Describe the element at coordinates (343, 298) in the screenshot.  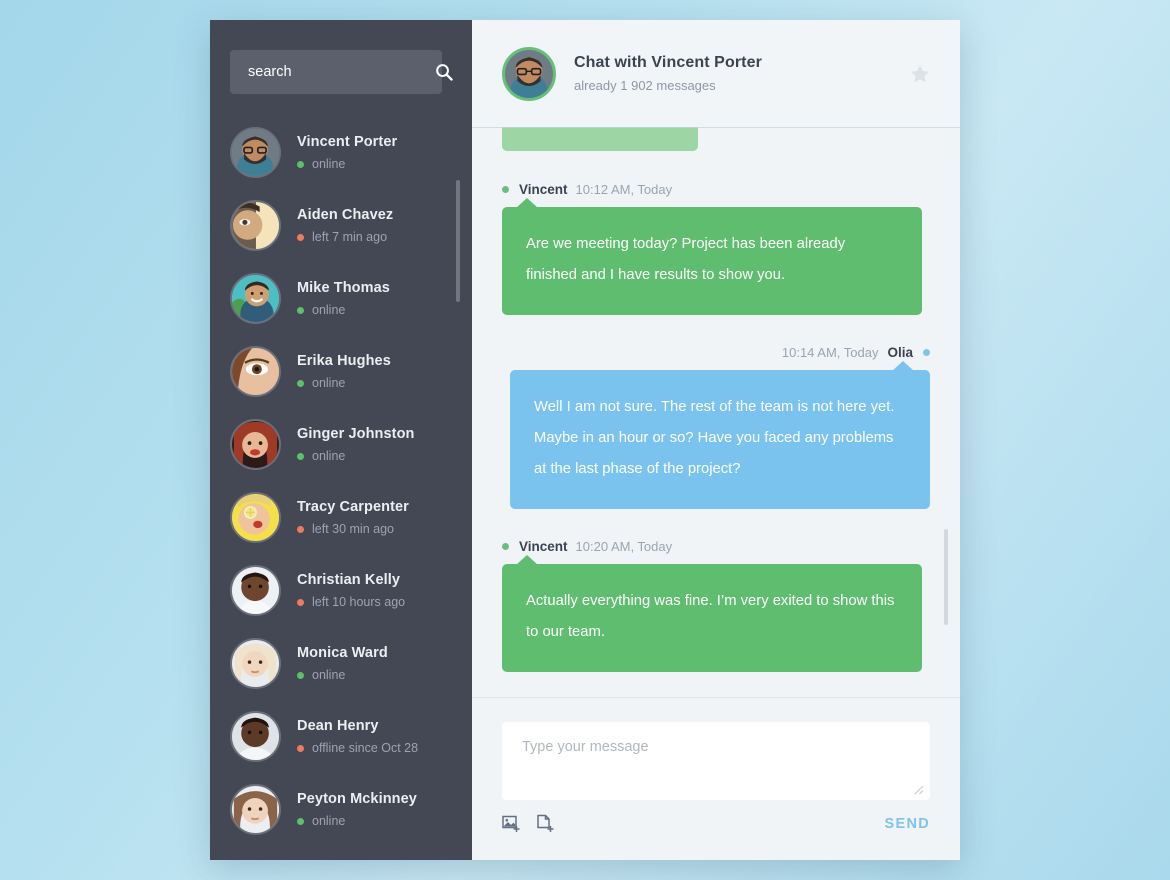
I see `contact-text: Mike Thomas online` at that location.